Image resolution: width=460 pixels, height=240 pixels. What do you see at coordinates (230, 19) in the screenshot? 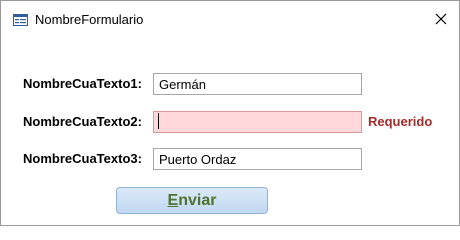
I see `title-bar: NombreFormulario` at bounding box center [230, 19].